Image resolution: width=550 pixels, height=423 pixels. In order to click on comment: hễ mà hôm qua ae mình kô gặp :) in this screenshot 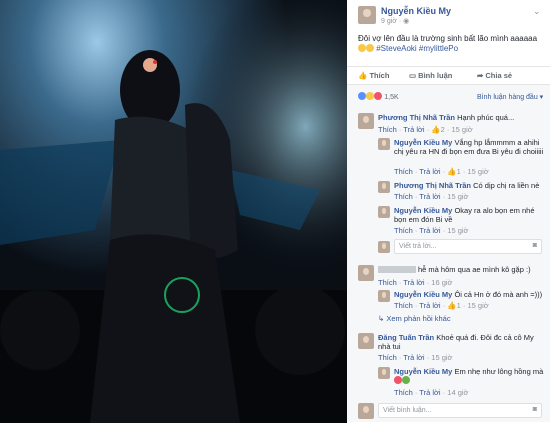, I will do `click(480, 269)`.